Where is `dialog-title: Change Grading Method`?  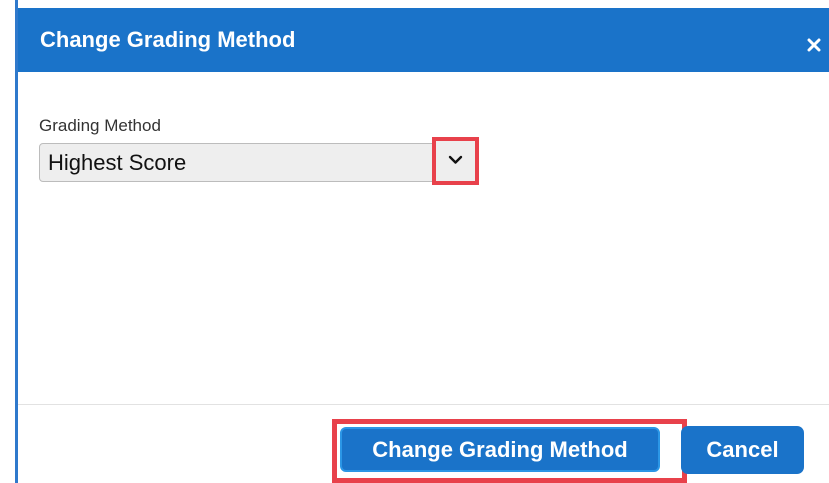
dialog-title: Change Grading Method is located at coordinates (168, 39).